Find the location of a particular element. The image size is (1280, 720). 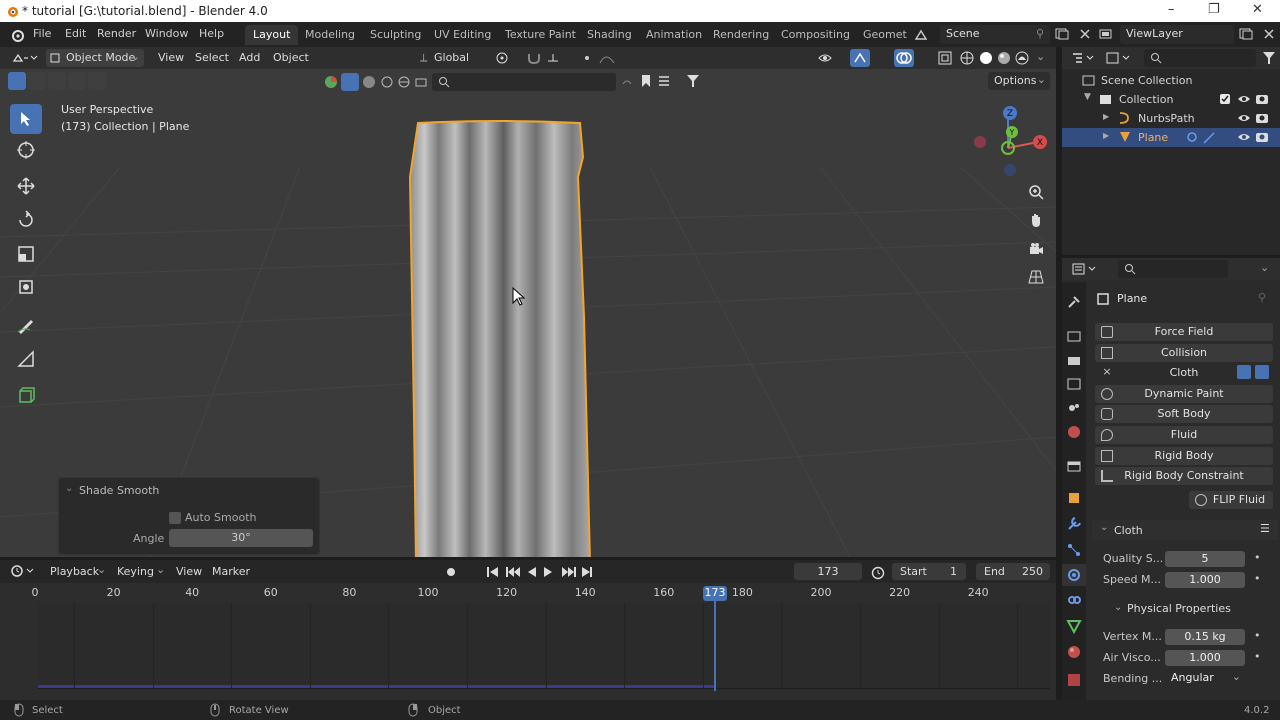

object-tab-icon is located at coordinates (1074, 498).